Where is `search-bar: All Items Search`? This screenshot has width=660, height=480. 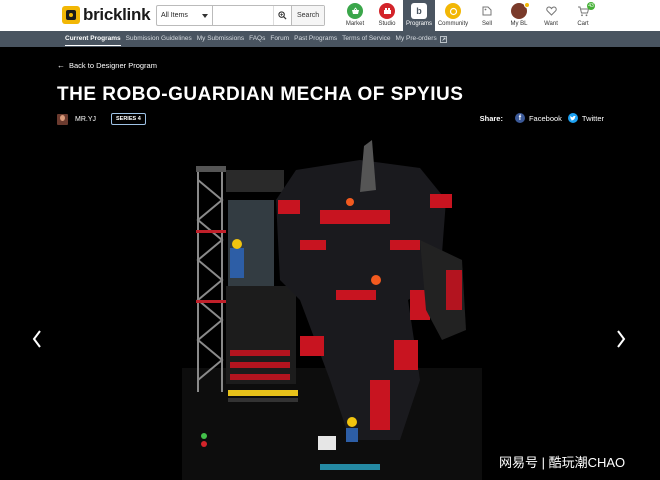
search-bar: All Items Search is located at coordinates (241, 15).